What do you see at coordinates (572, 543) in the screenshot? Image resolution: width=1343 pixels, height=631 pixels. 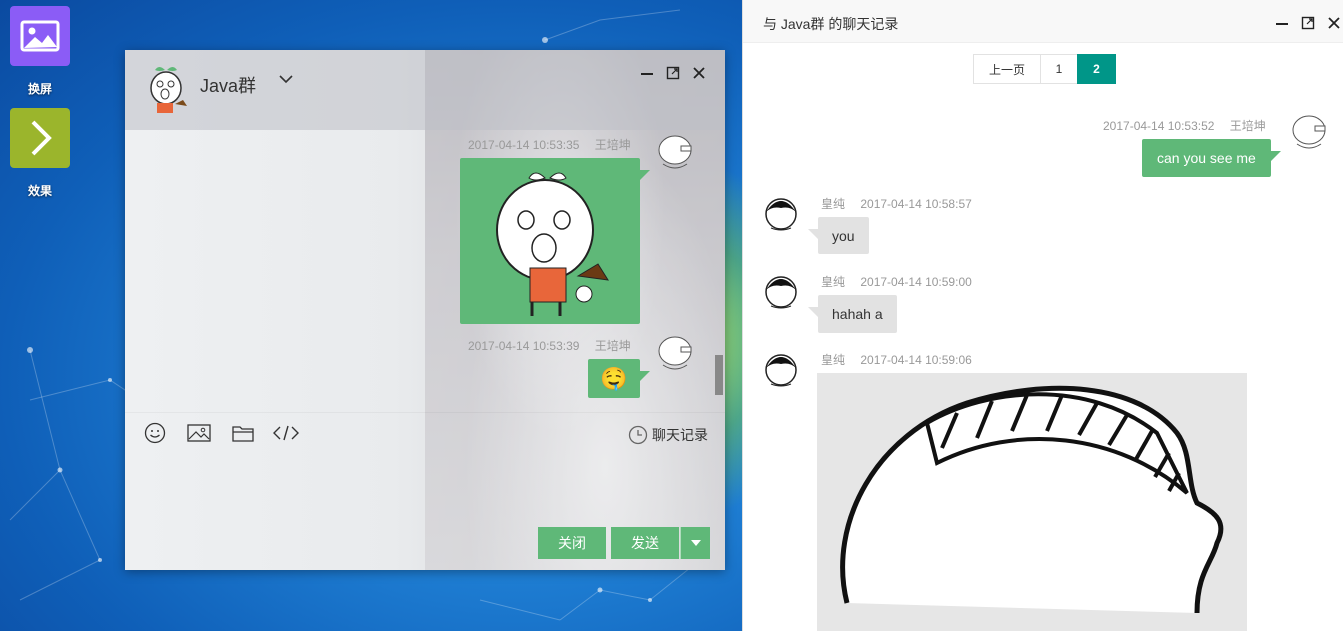 I see `close-button: 关闭` at bounding box center [572, 543].